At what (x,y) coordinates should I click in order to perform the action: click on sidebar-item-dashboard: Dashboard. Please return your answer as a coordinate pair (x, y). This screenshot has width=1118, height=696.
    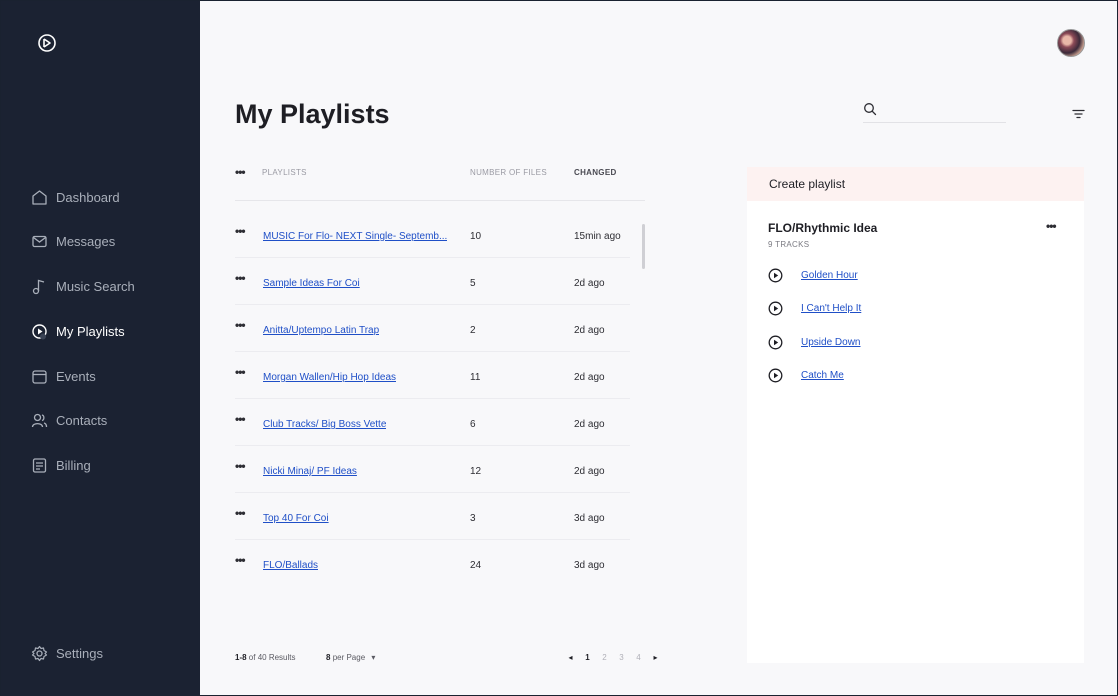
    Looking at the image, I should click on (75, 197).